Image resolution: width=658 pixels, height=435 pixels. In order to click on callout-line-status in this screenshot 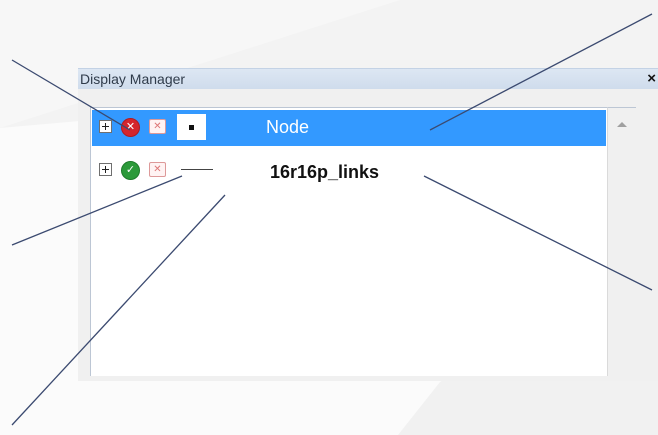, I will do `click(71, 95)`.